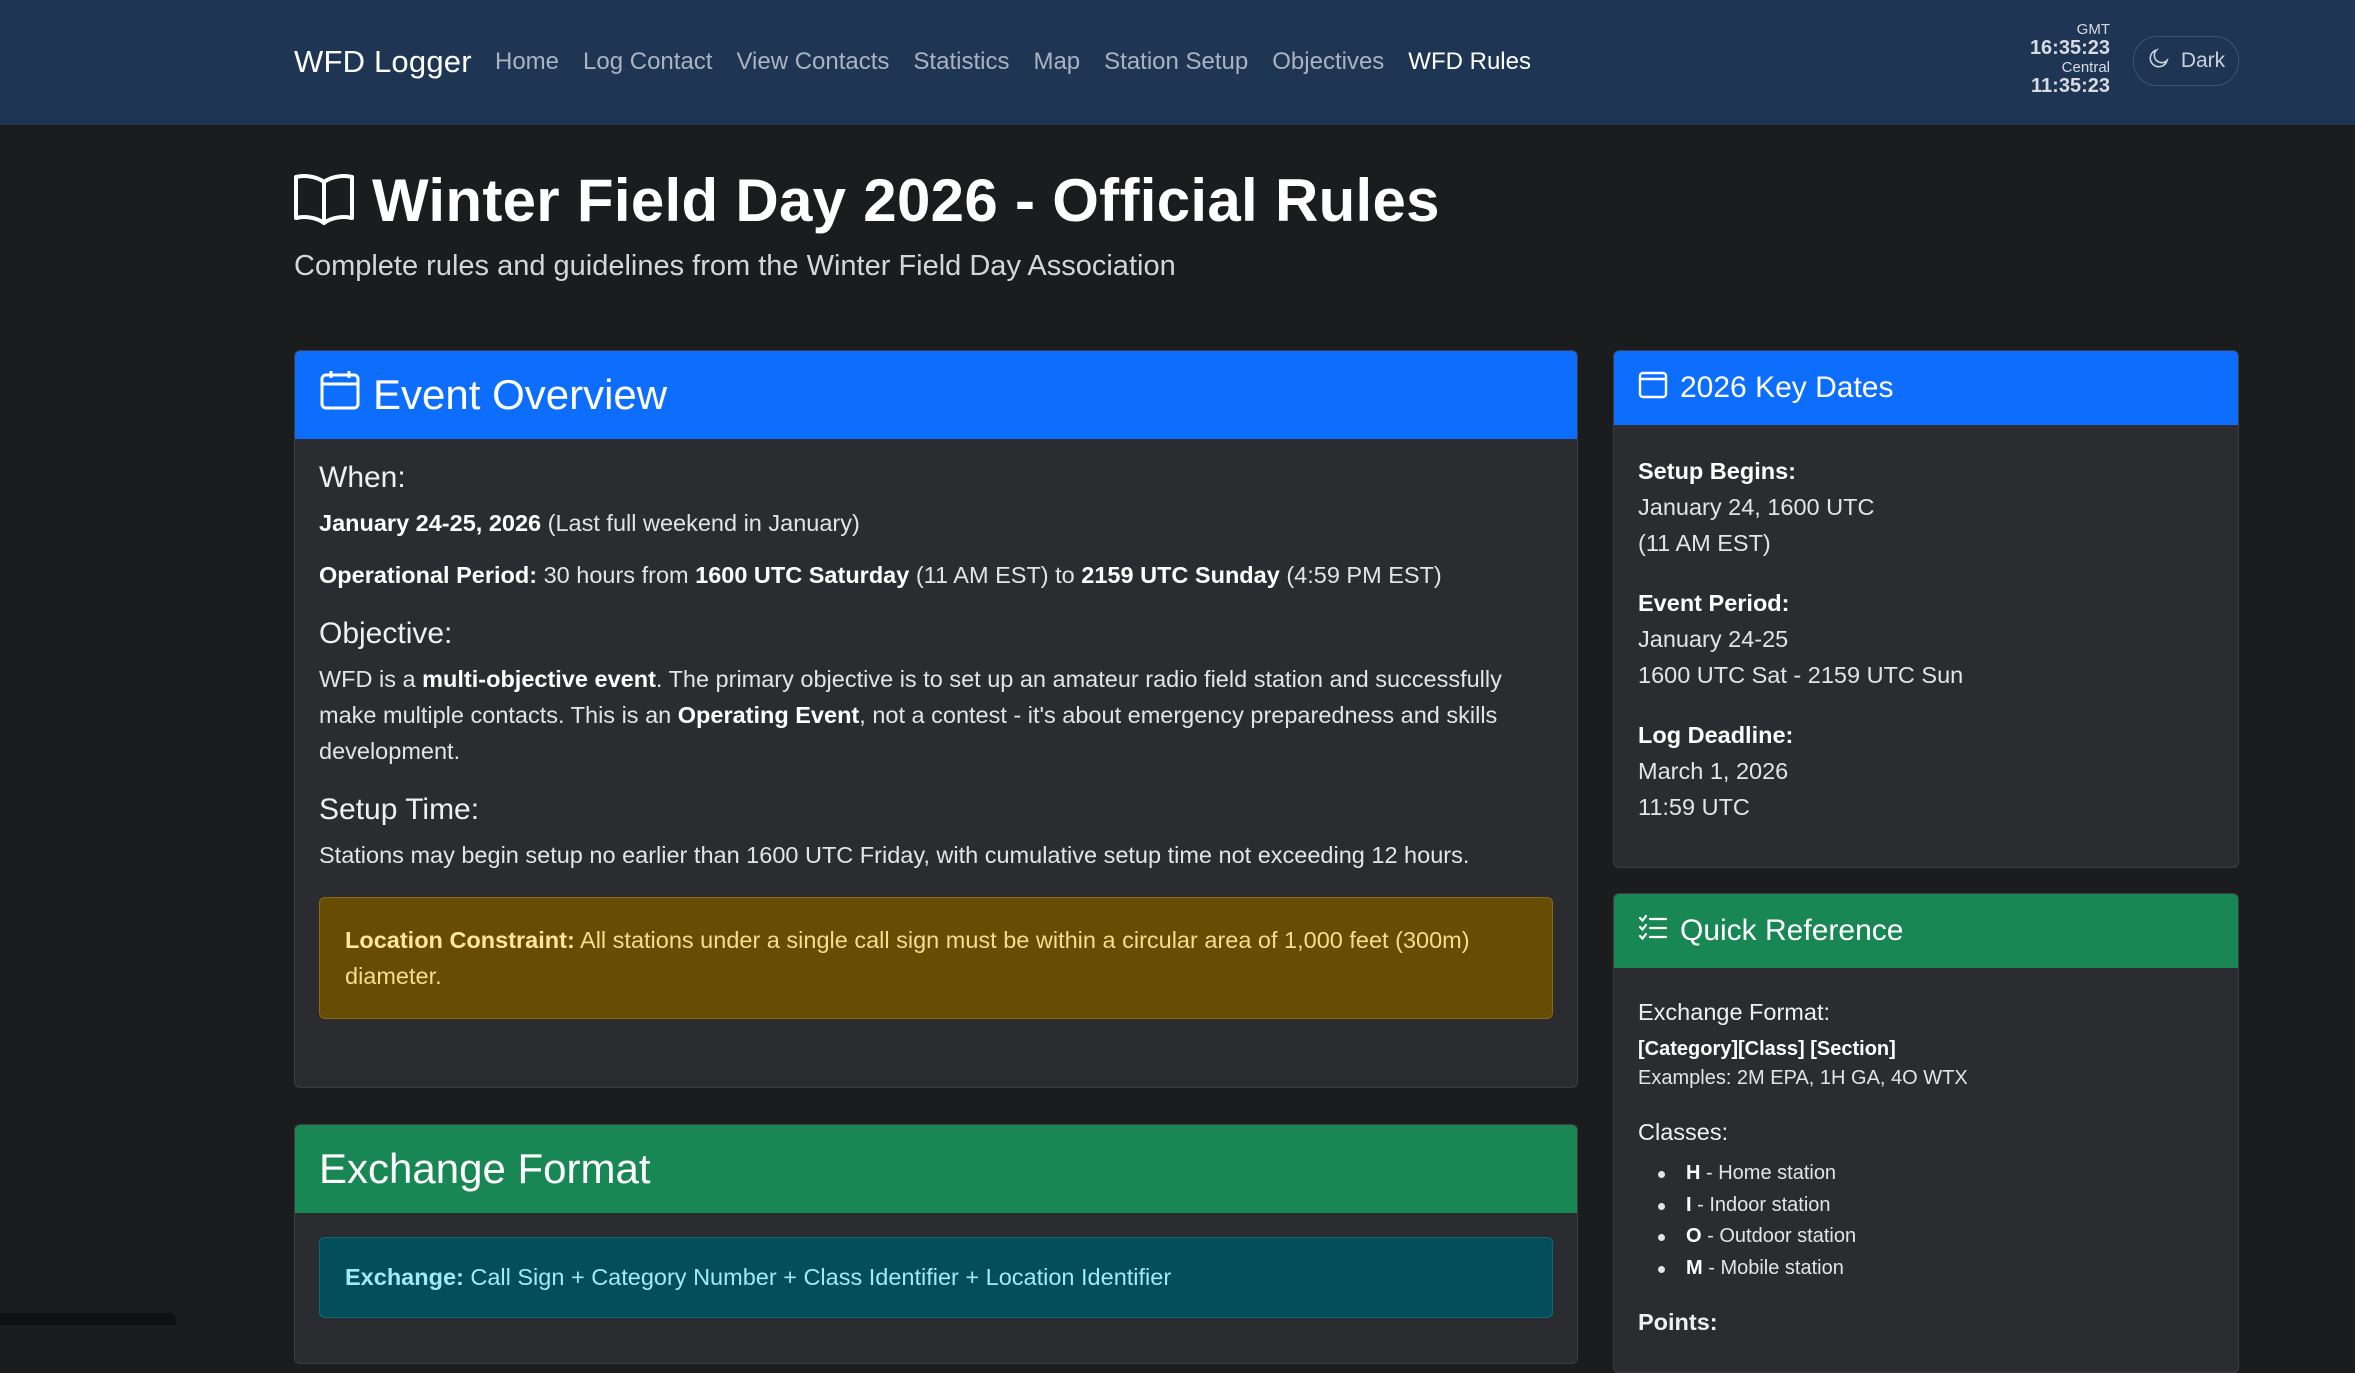 The image size is (2355, 1373). Describe the element at coordinates (386, 633) in the screenshot. I see `objective-heading: Objective:` at that location.